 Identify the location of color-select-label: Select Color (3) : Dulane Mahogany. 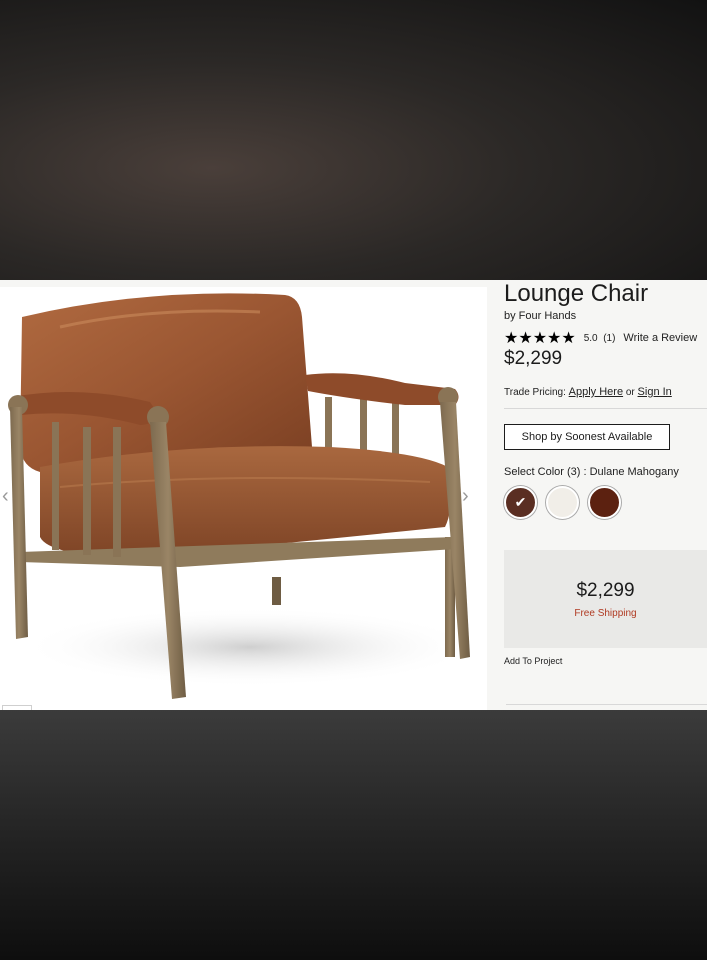
(591, 472).